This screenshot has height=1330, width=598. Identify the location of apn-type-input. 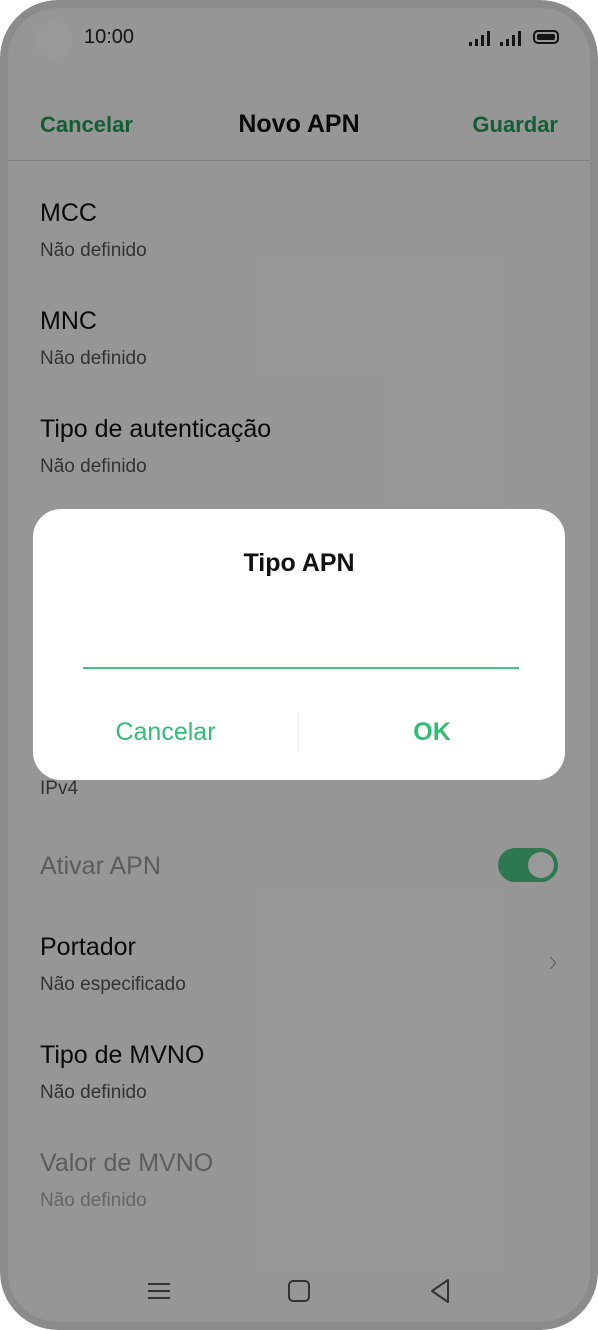
(301, 645).